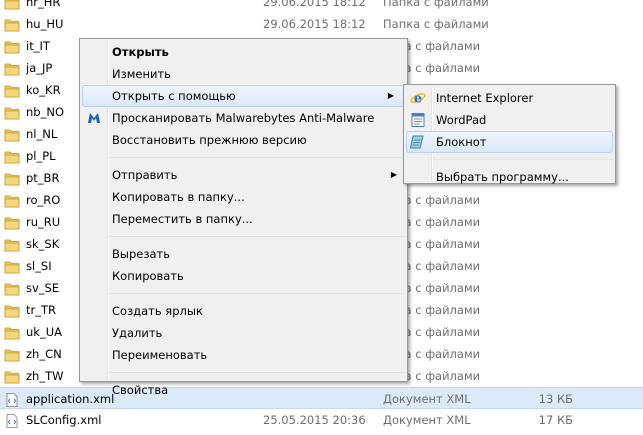 This screenshot has width=643, height=435. What do you see at coordinates (314, 420) in the screenshot?
I see `file-date: 25.05.2015 20:36` at bounding box center [314, 420].